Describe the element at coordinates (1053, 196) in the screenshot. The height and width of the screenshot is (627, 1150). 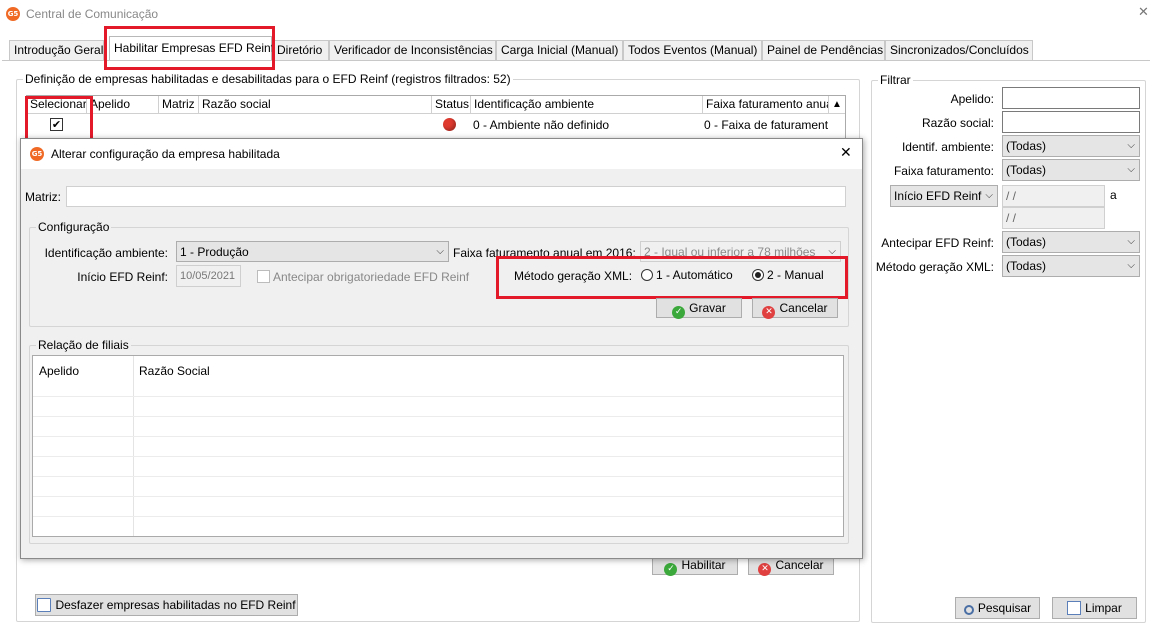
I see `filter-date-from: / /` at that location.